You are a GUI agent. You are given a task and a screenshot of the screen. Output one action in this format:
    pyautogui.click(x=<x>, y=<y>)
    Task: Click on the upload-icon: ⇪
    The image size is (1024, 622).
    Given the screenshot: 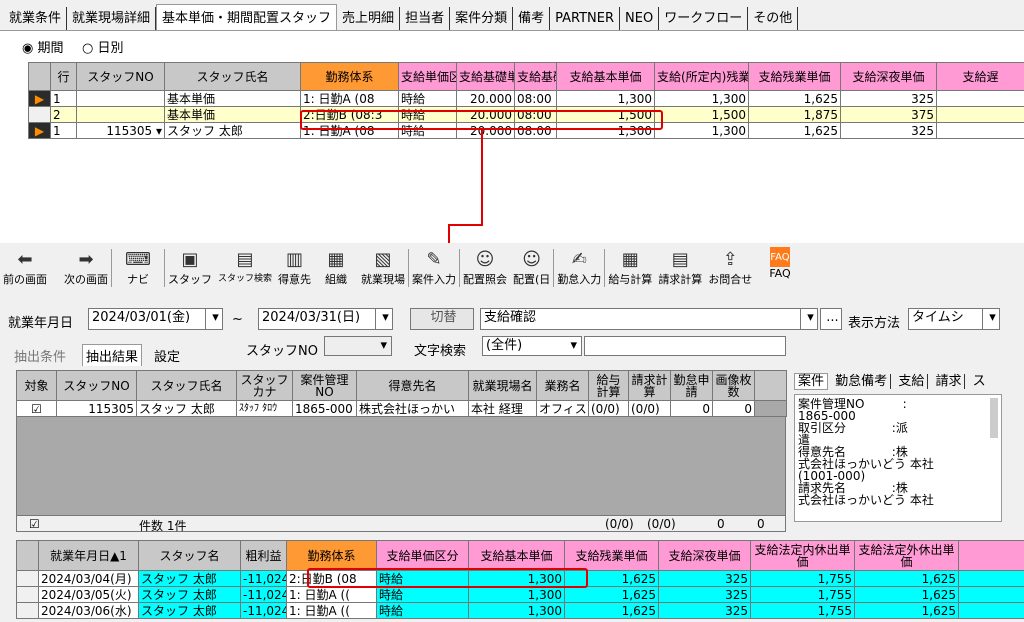 What is the action you would take?
    pyautogui.click(x=730, y=259)
    